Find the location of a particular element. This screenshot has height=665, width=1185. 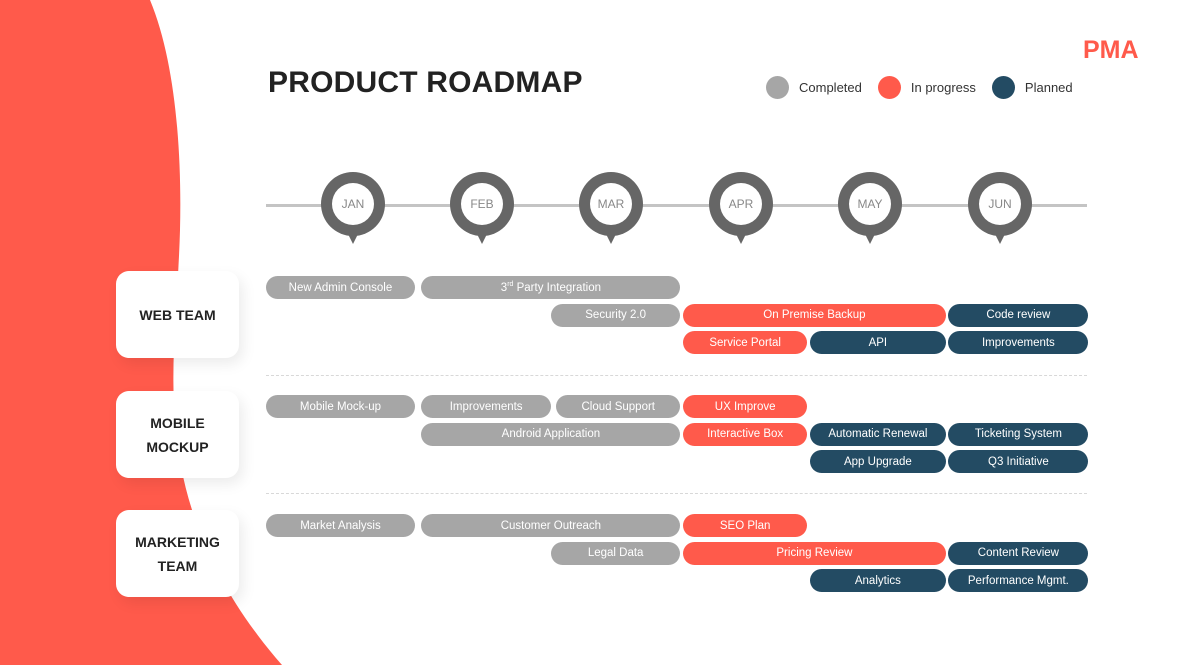

task-planned: Ticketing System is located at coordinates (1018, 434).